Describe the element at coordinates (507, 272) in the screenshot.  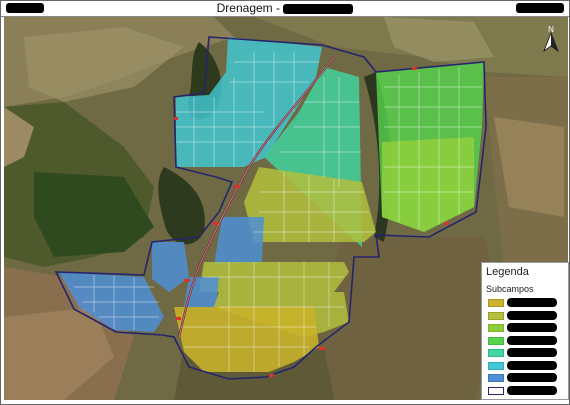
I see `legend-title: Legenda` at that location.